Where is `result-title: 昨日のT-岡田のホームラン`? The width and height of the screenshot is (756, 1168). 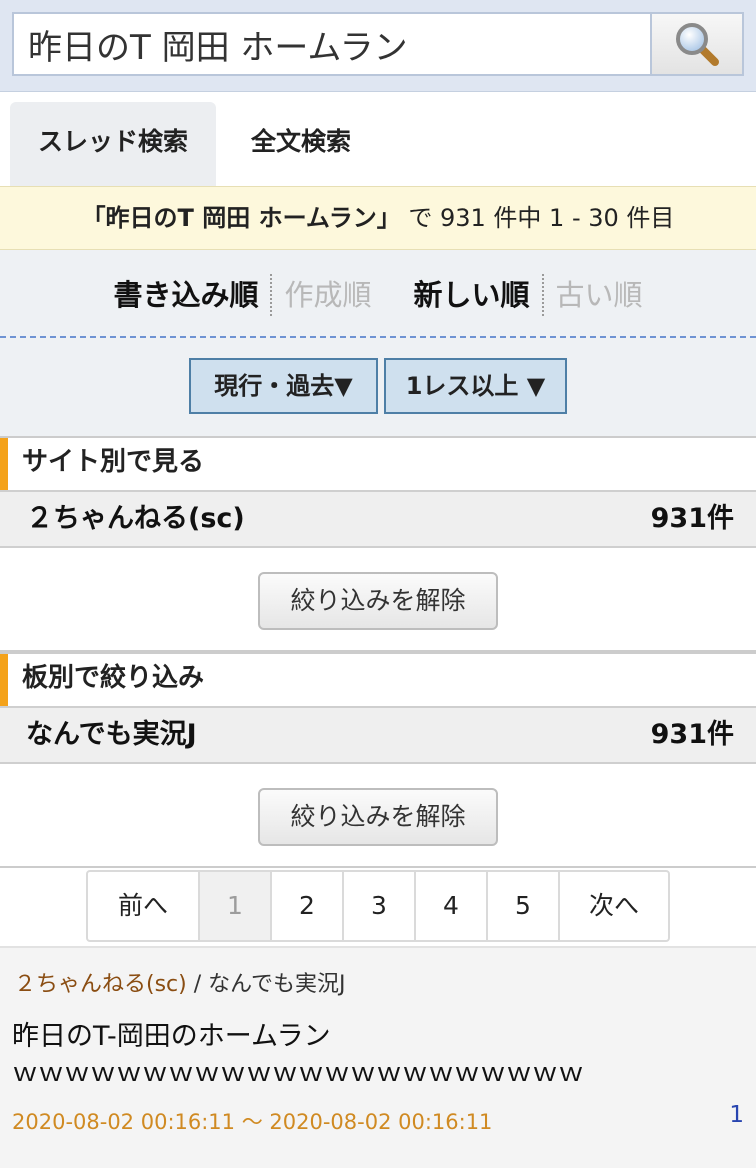 result-title: 昨日のT-岡田のホームラン is located at coordinates (171, 1033).